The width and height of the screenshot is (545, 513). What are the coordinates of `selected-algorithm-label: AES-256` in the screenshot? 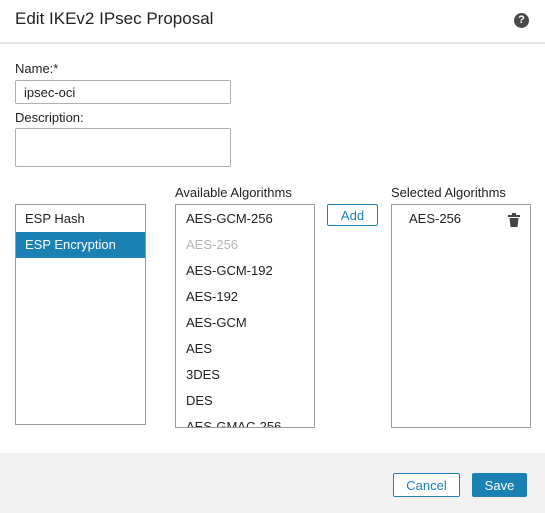 It's located at (435, 218).